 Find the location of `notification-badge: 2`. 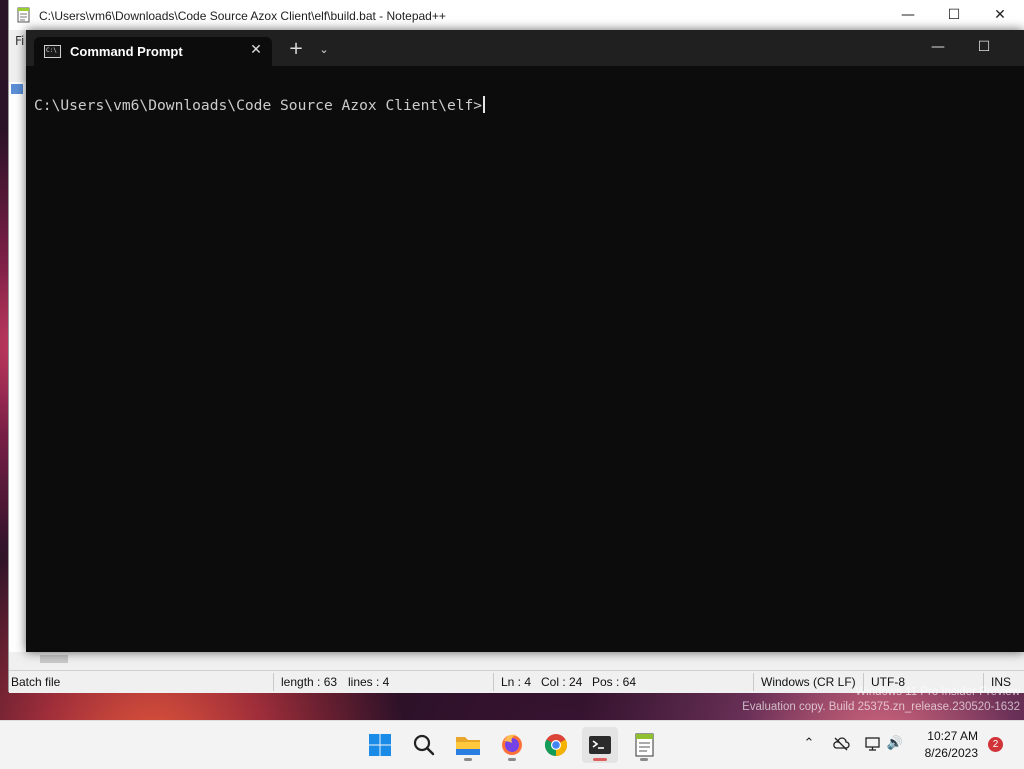

notification-badge: 2 is located at coordinates (995, 744).